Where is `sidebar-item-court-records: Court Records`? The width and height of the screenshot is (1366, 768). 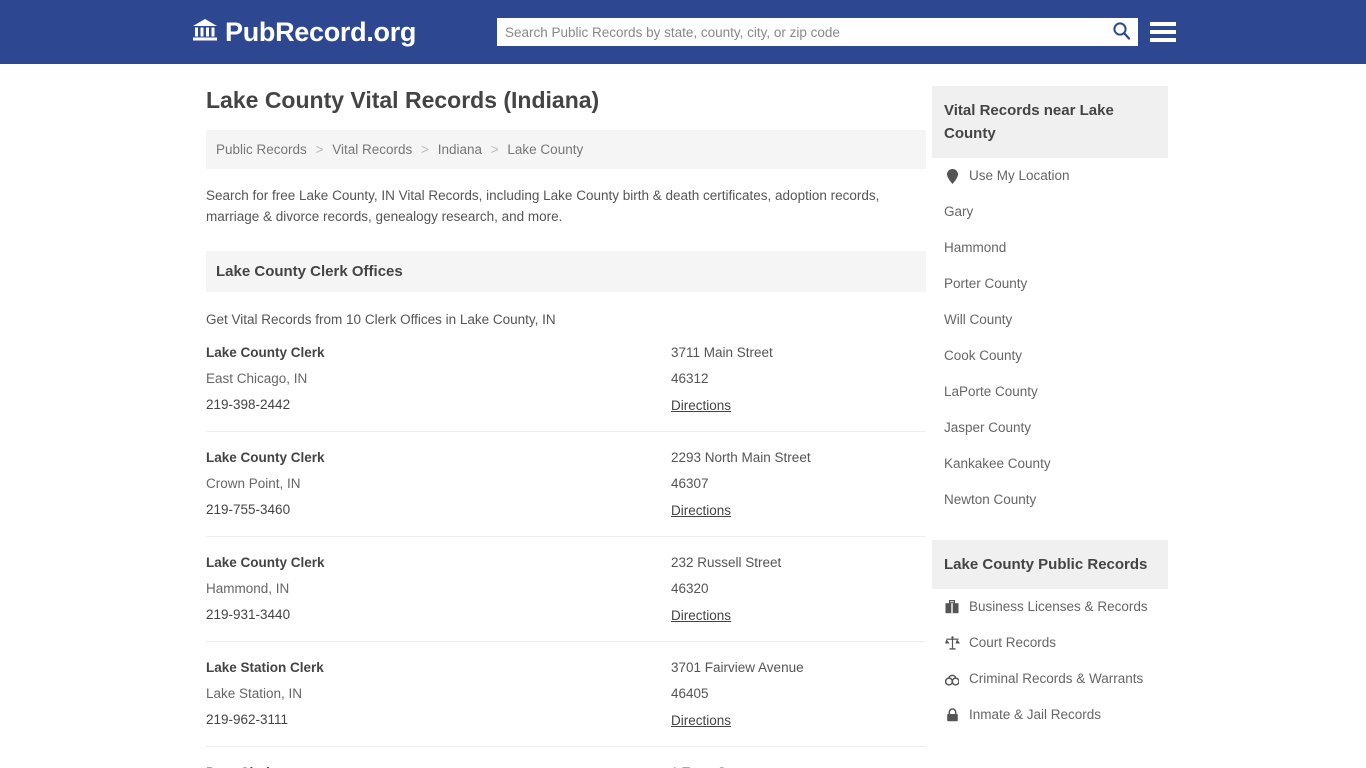
sidebar-item-court-records: Court Records is located at coordinates (1050, 643).